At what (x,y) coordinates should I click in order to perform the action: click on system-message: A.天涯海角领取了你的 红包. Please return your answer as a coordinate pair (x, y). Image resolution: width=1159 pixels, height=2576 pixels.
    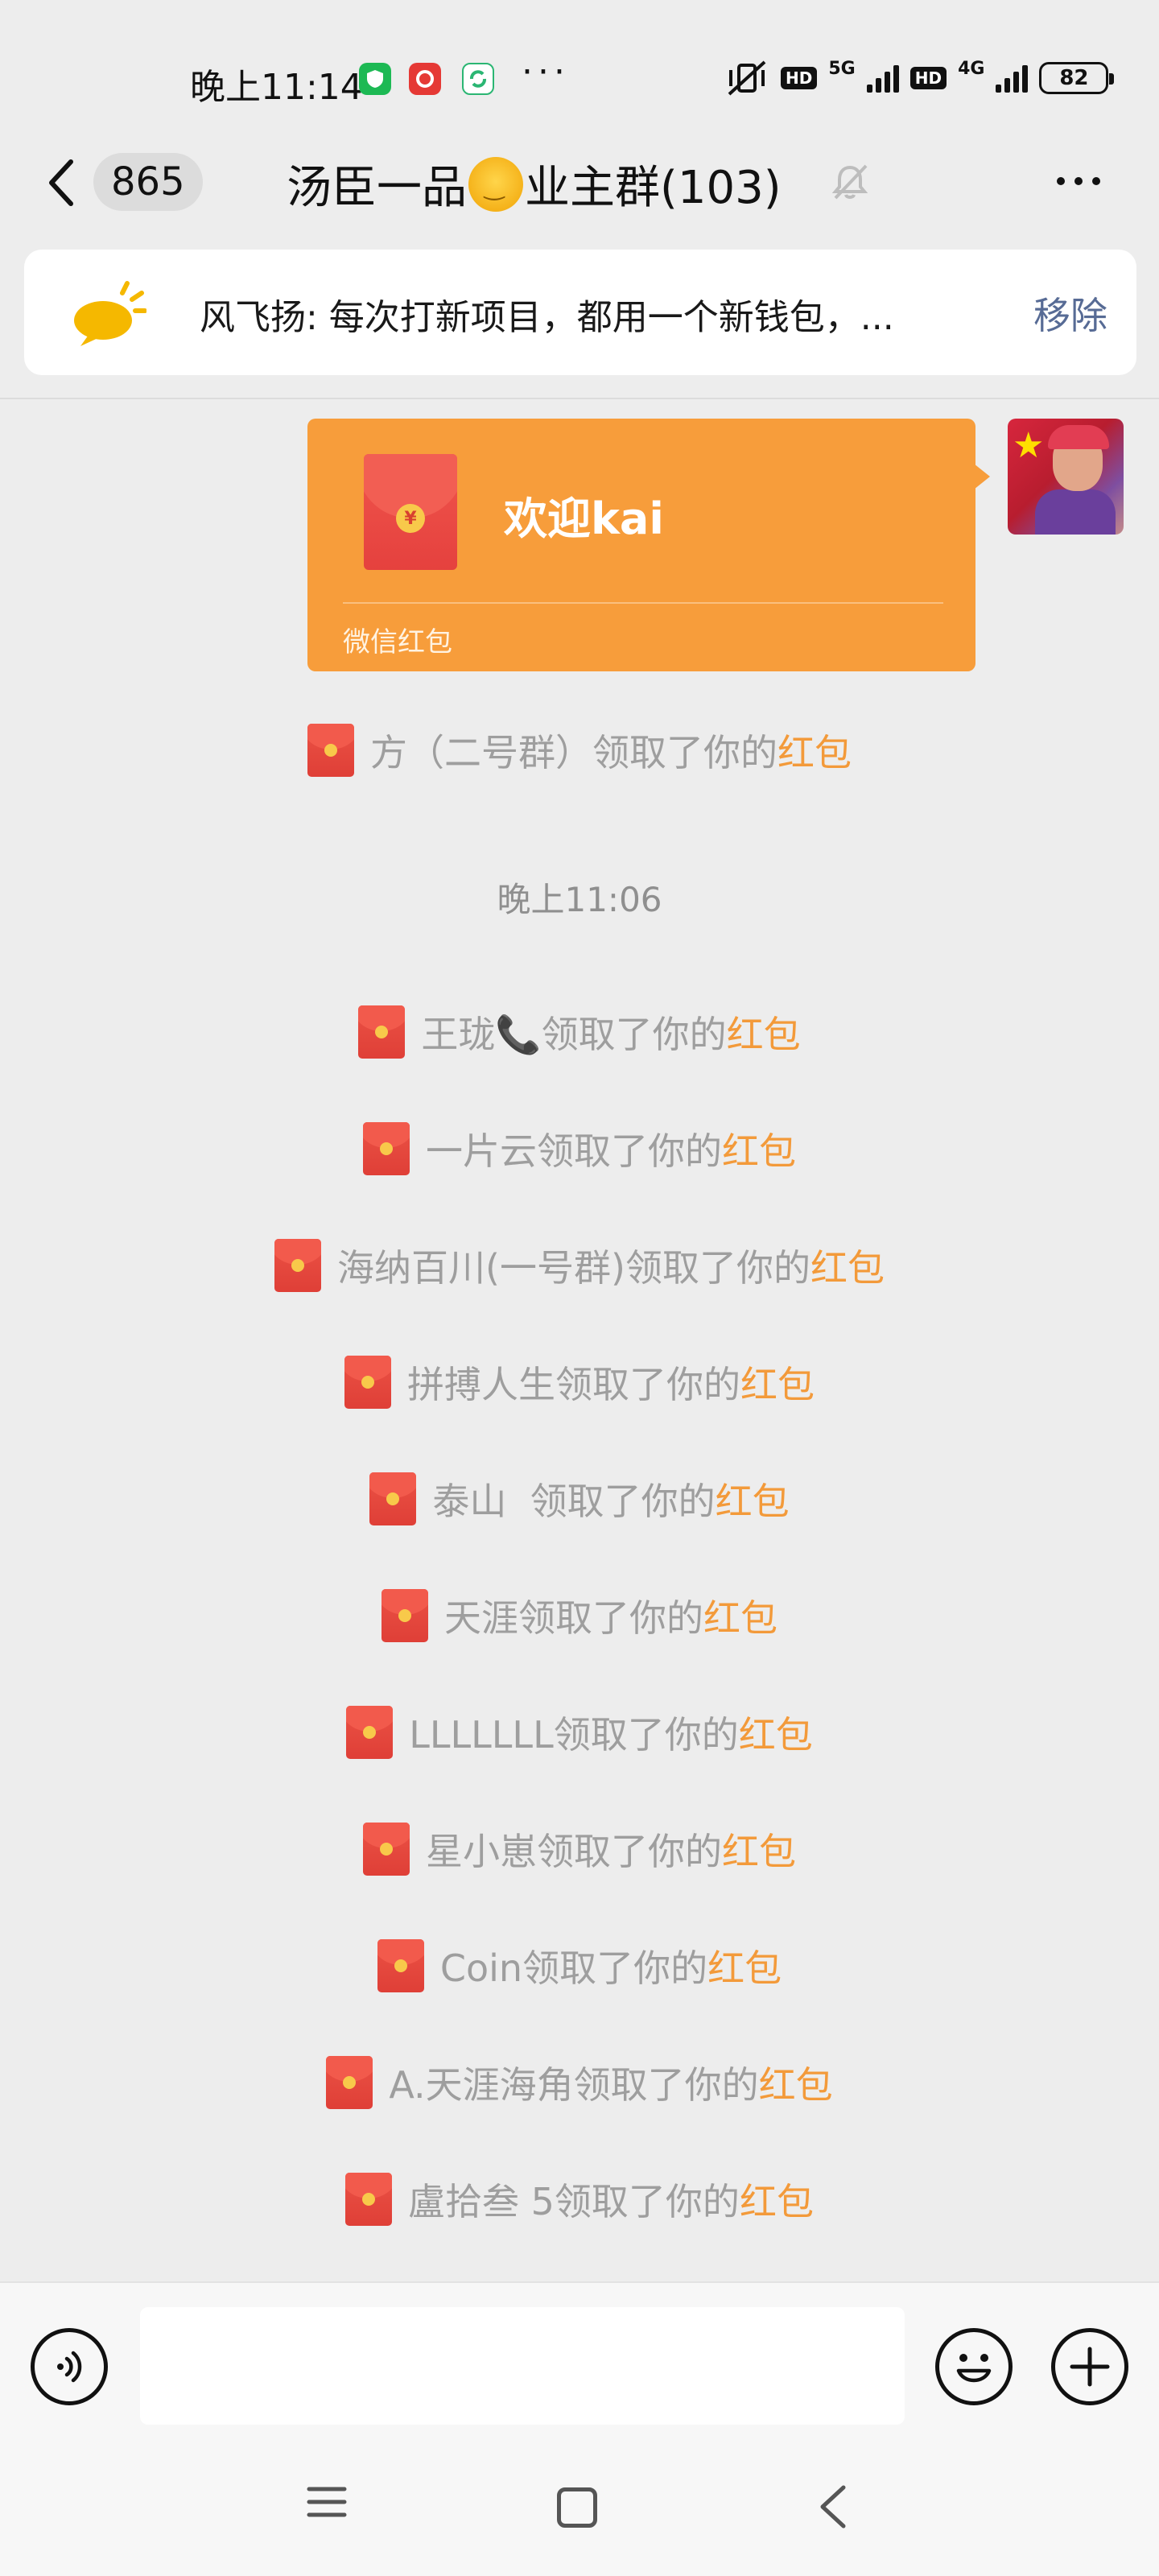
    Looking at the image, I should click on (579, 2082).